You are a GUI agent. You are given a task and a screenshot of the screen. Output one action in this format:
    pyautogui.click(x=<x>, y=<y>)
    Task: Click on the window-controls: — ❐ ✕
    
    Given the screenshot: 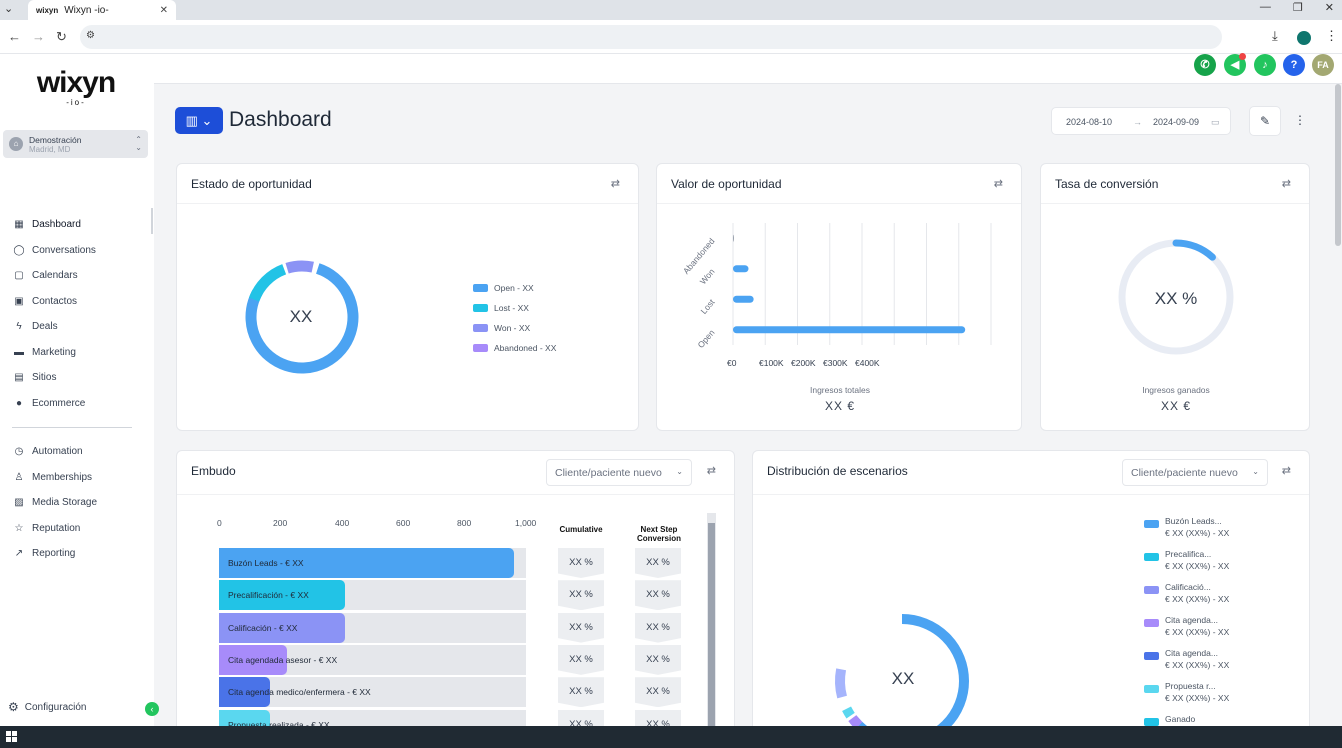 What is the action you would take?
    pyautogui.click(x=1297, y=7)
    